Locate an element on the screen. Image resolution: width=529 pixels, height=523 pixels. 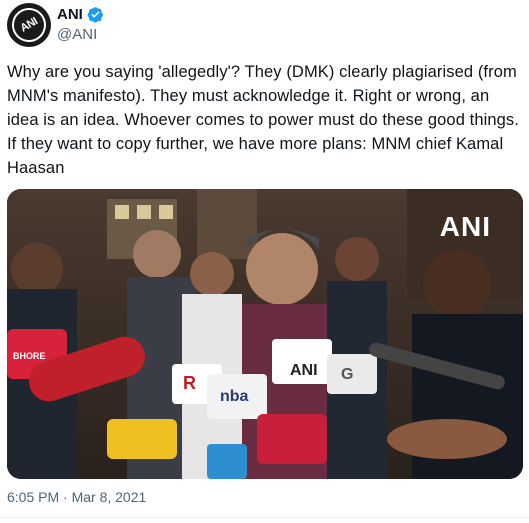
mic-label-nba: nba is located at coordinates (234, 396).